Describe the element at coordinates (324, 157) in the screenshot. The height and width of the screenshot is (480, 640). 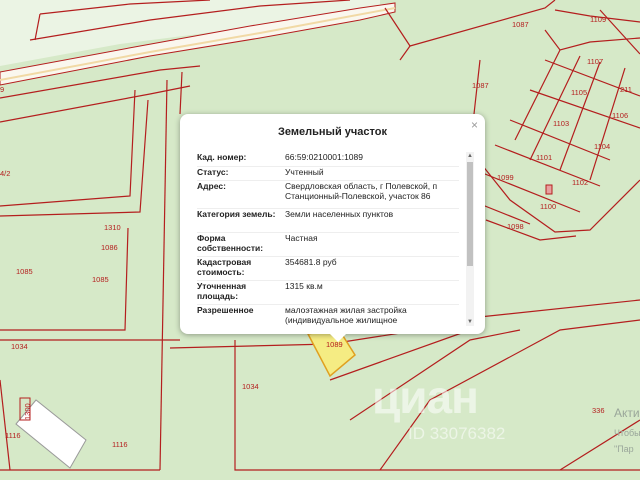
I see `info-value: 66:59:0210001:1089` at that location.